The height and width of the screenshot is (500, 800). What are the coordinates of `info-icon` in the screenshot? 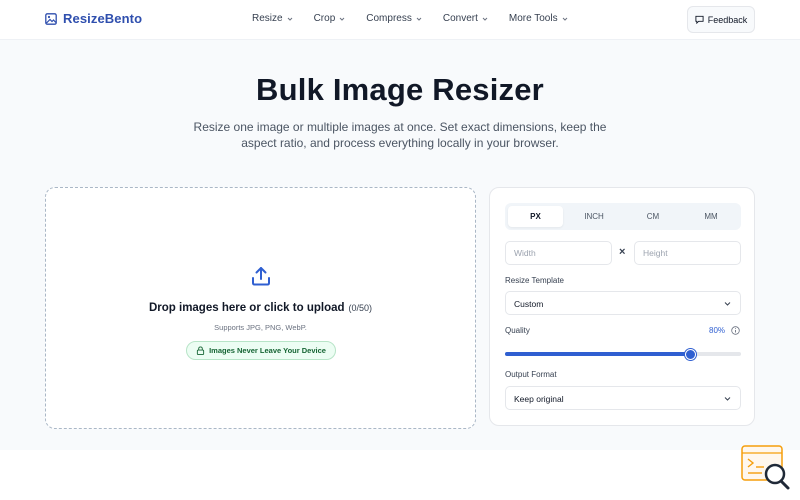 It's located at (735, 330).